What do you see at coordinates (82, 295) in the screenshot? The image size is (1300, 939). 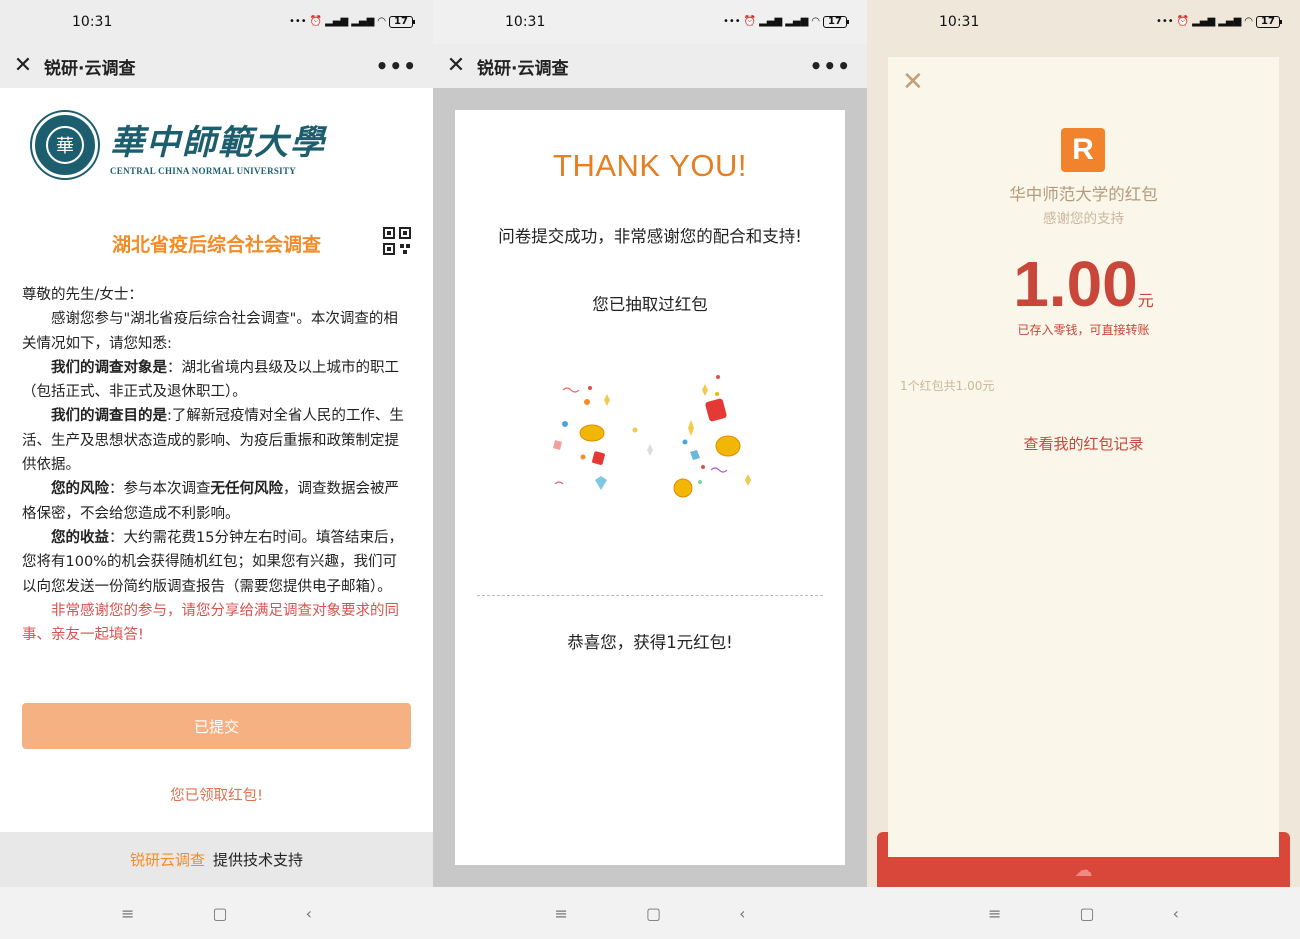 I see `greeting: 尊敬的先生/女士：` at bounding box center [82, 295].